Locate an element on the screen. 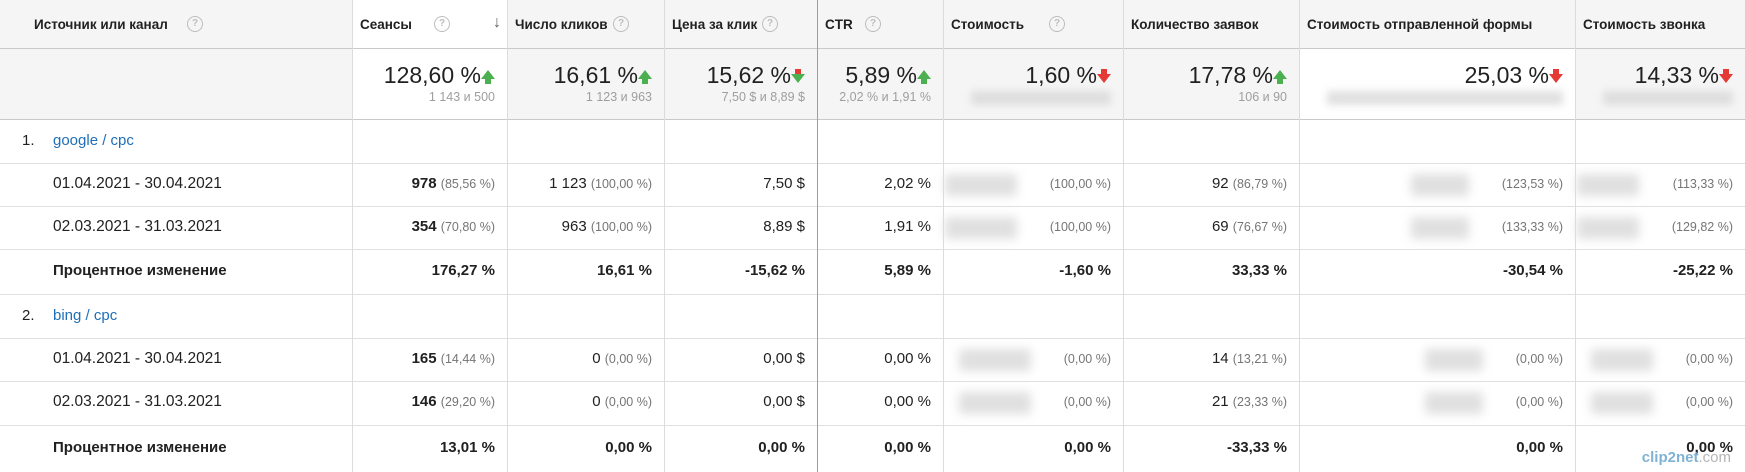 This screenshot has height=472, width=1745. cell-value: 0 (0,00 %) is located at coordinates (622, 401).